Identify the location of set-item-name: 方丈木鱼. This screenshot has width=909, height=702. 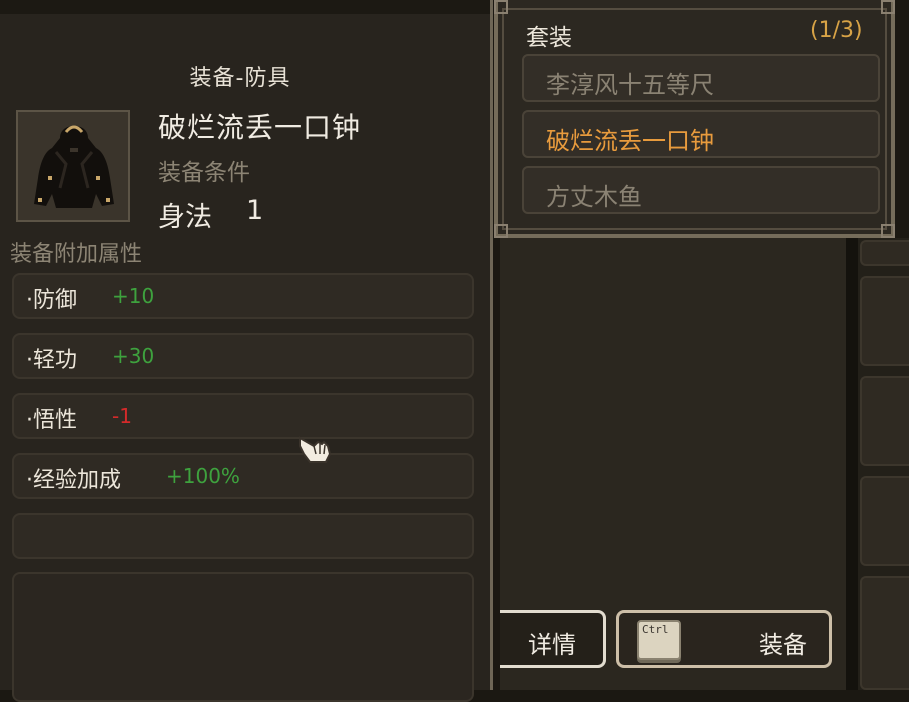
(594, 197).